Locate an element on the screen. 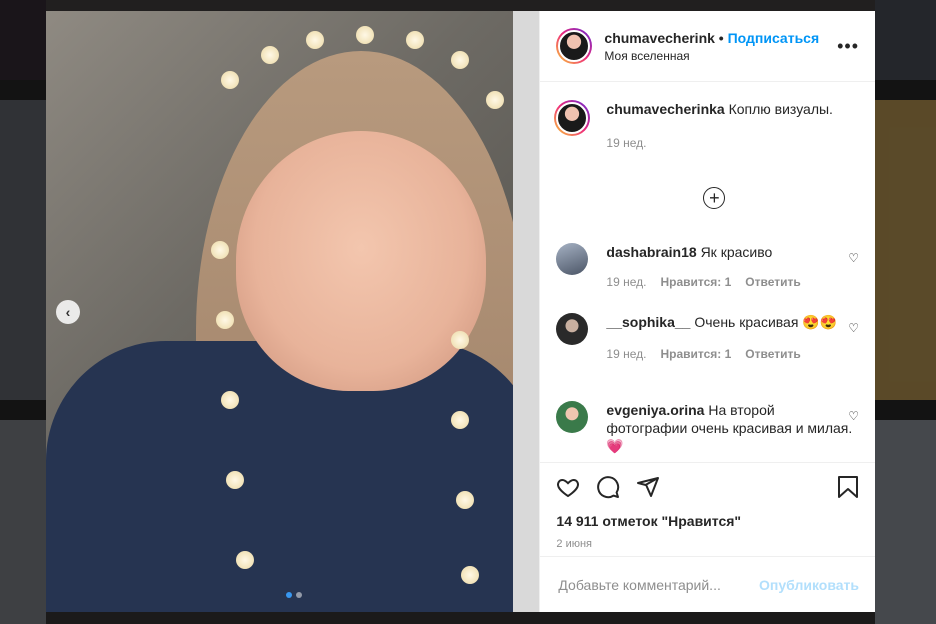  author-subtitle: Моя вселенная is located at coordinates (720, 56).